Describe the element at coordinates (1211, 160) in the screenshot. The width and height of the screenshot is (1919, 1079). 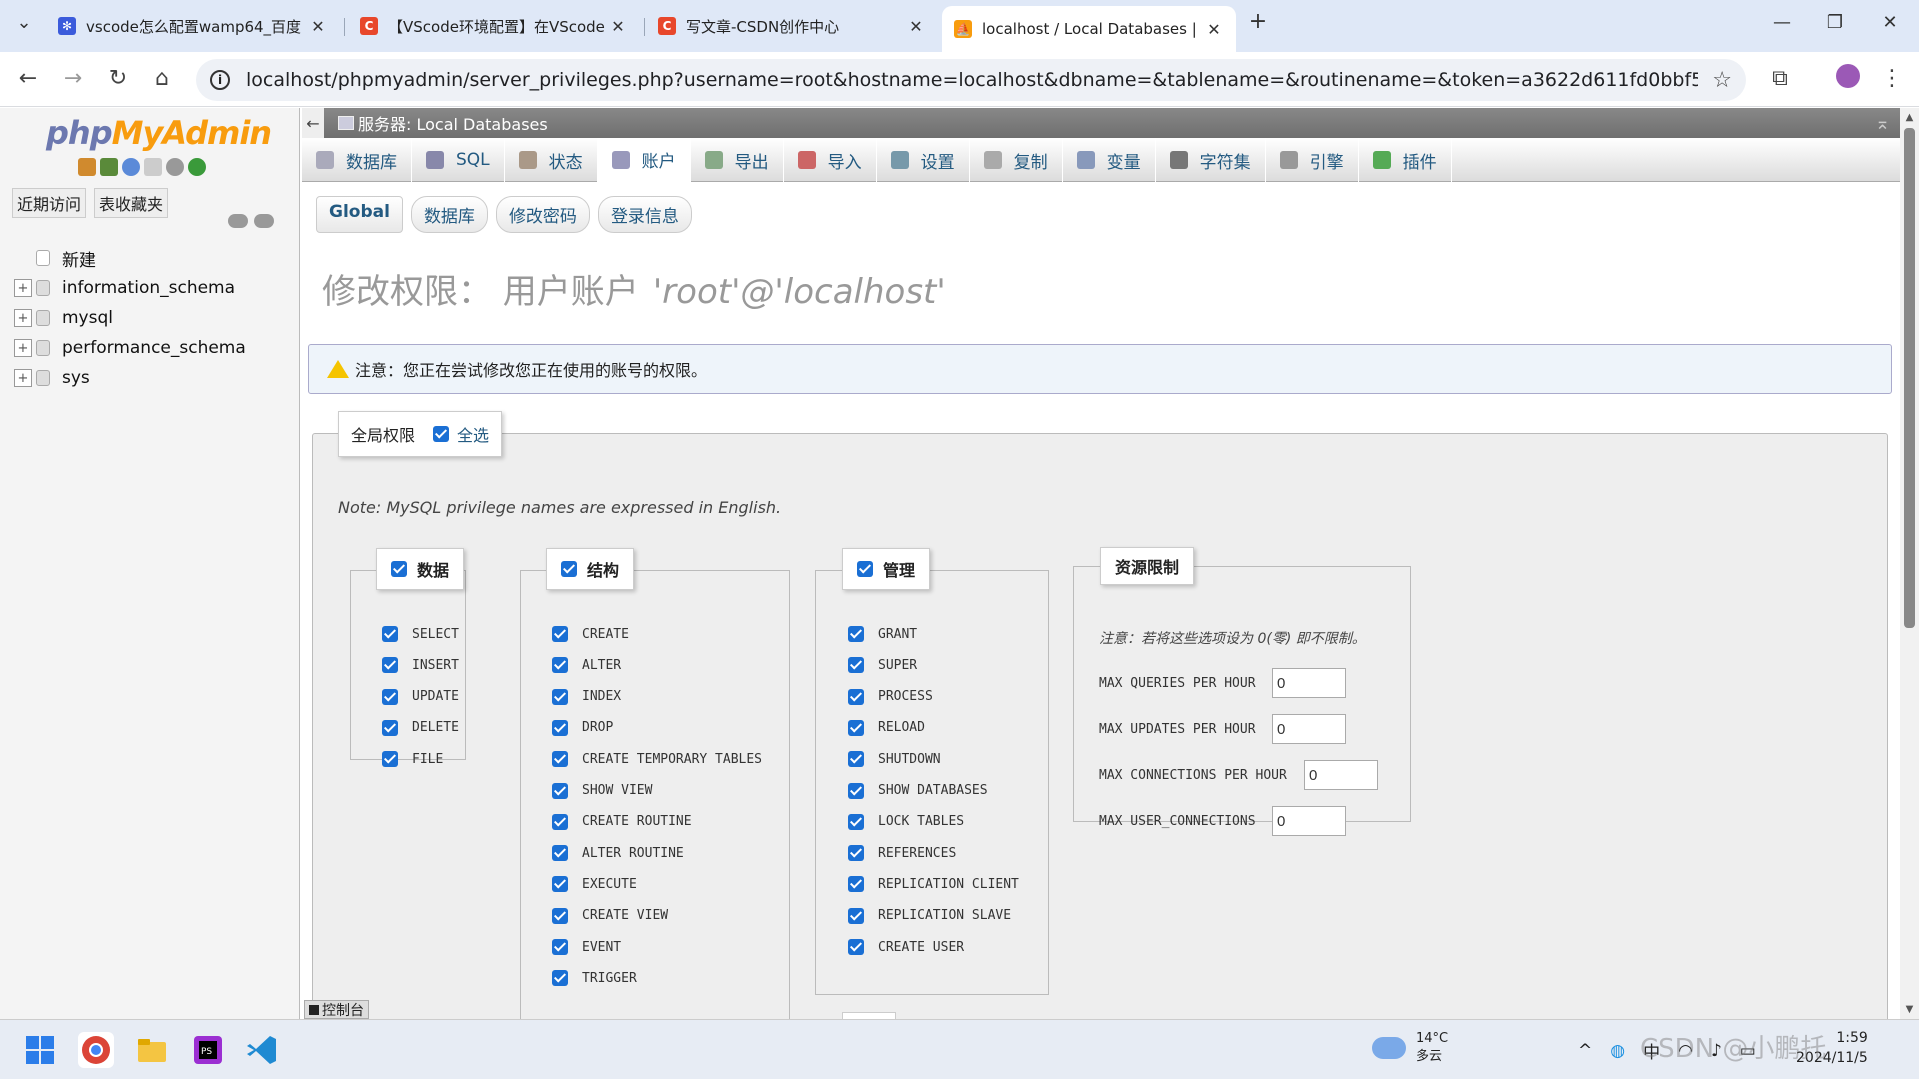
I see `menu-charsets: 字符集` at that location.